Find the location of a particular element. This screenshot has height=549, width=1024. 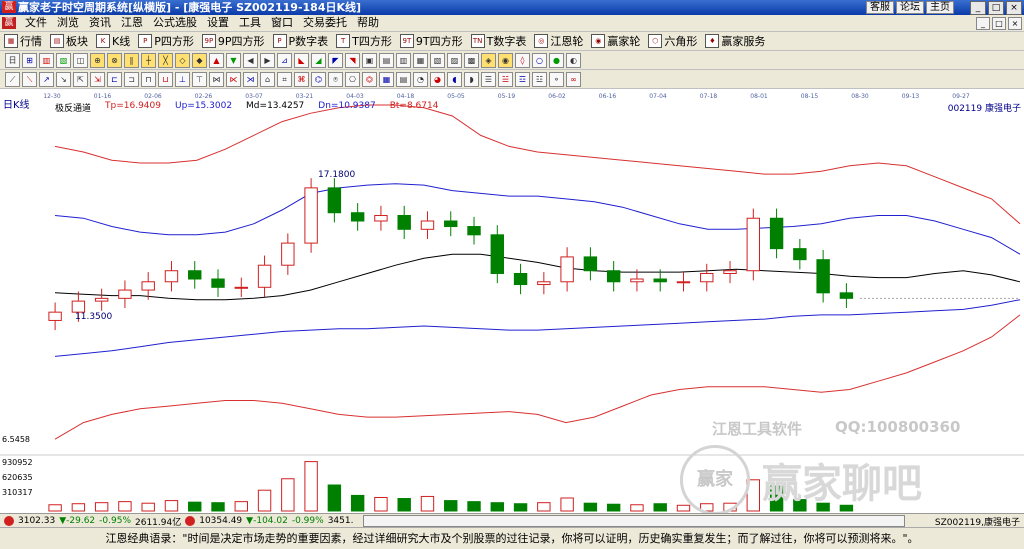

drawing-tool-icon: ◆ is located at coordinates (199, 60).